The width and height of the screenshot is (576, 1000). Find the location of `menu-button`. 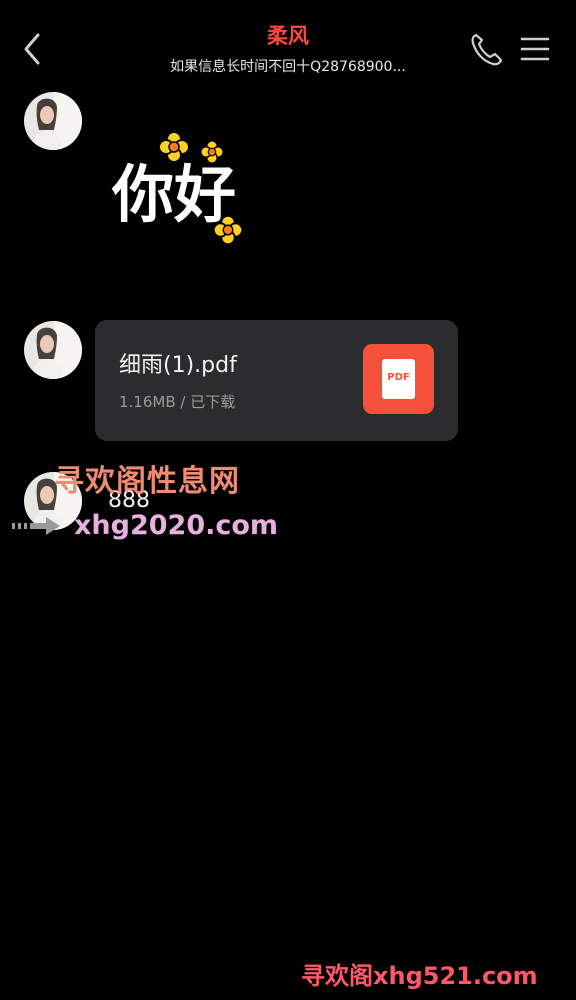

menu-button is located at coordinates (535, 49).